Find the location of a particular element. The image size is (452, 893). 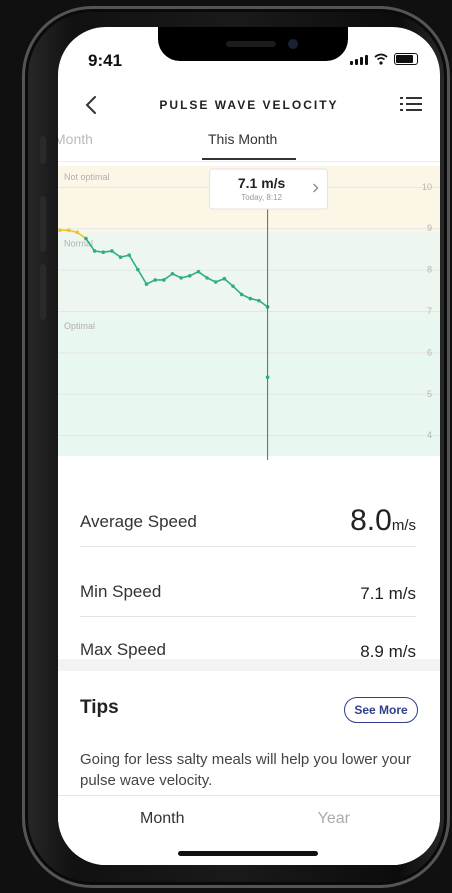

y-tick-label-6: 4 is located at coordinates (429, 435).